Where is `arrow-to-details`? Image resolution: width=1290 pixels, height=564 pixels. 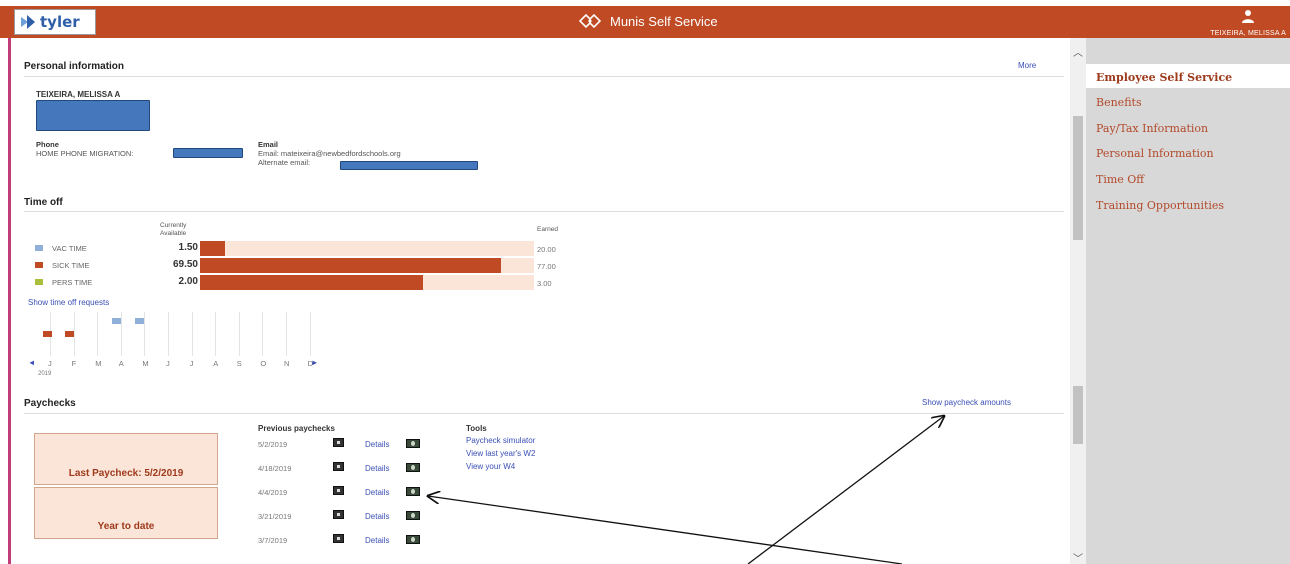
arrow-to-details is located at coordinates (665, 530).